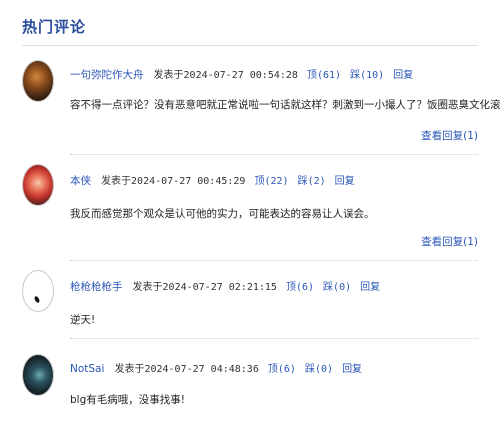  Describe the element at coordinates (80, 181) in the screenshot. I see `username-link: 本侠` at that location.